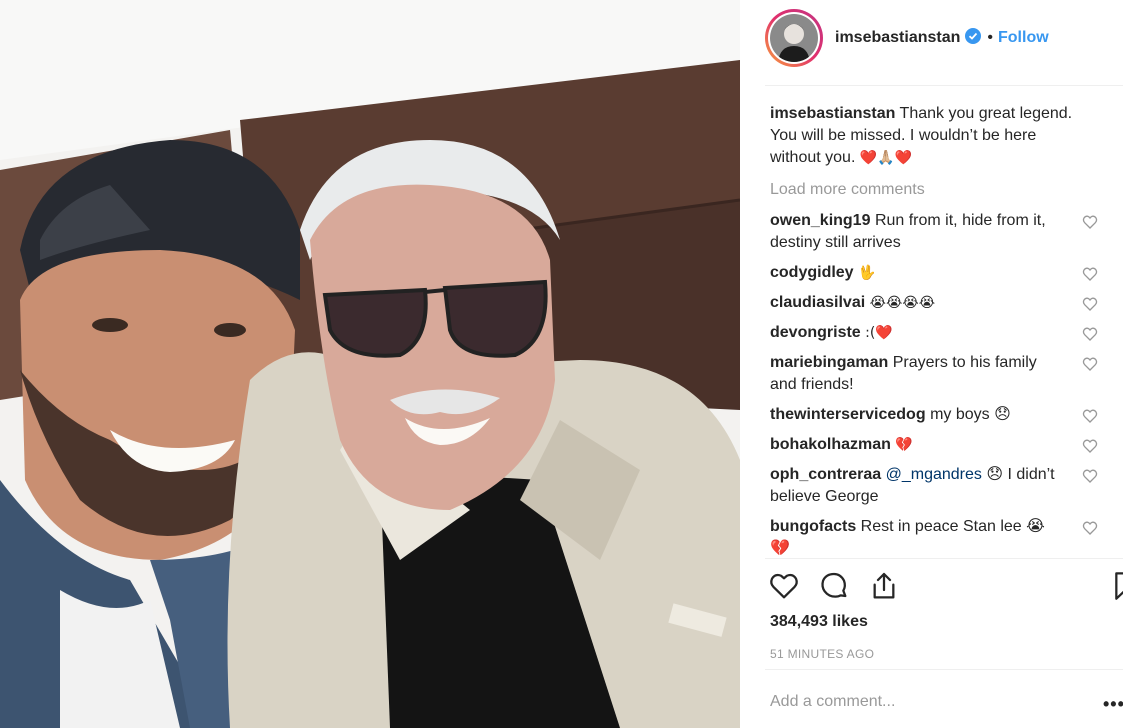  I want to click on post-actions, so click(945, 588).